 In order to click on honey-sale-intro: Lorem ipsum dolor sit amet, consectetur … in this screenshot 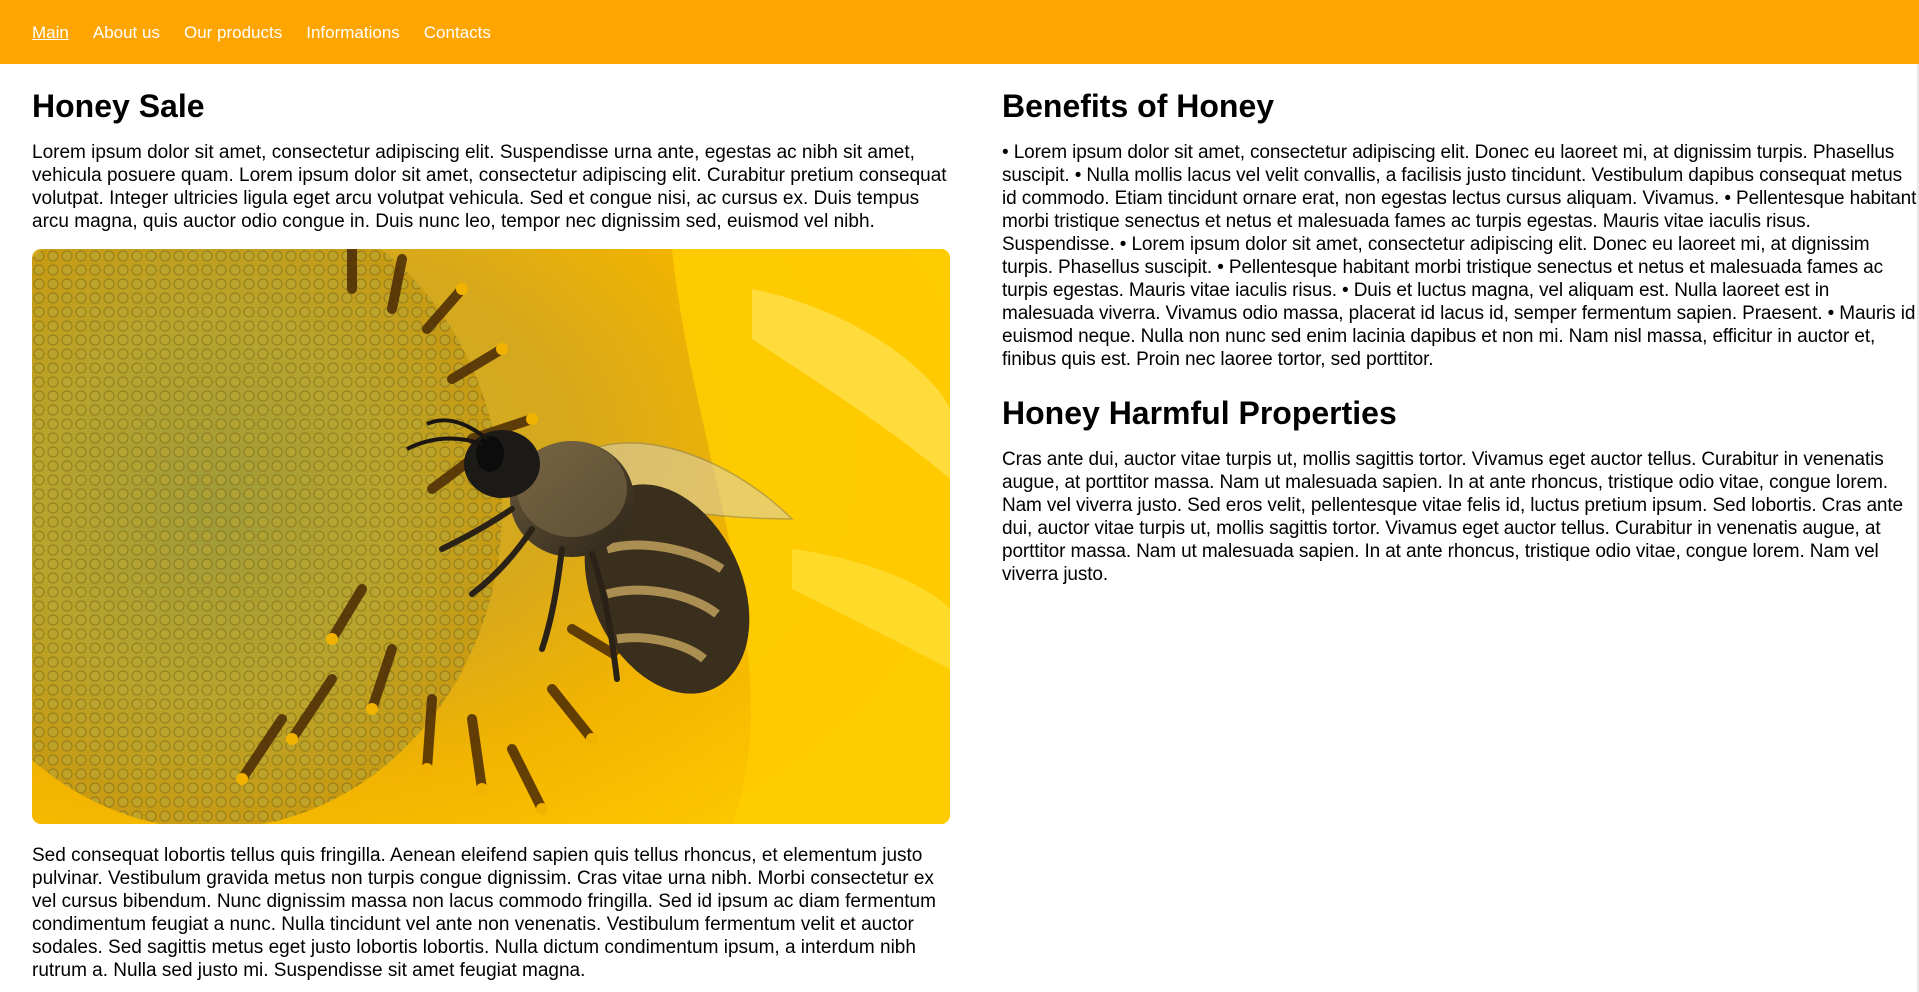, I will do `click(489, 186)`.